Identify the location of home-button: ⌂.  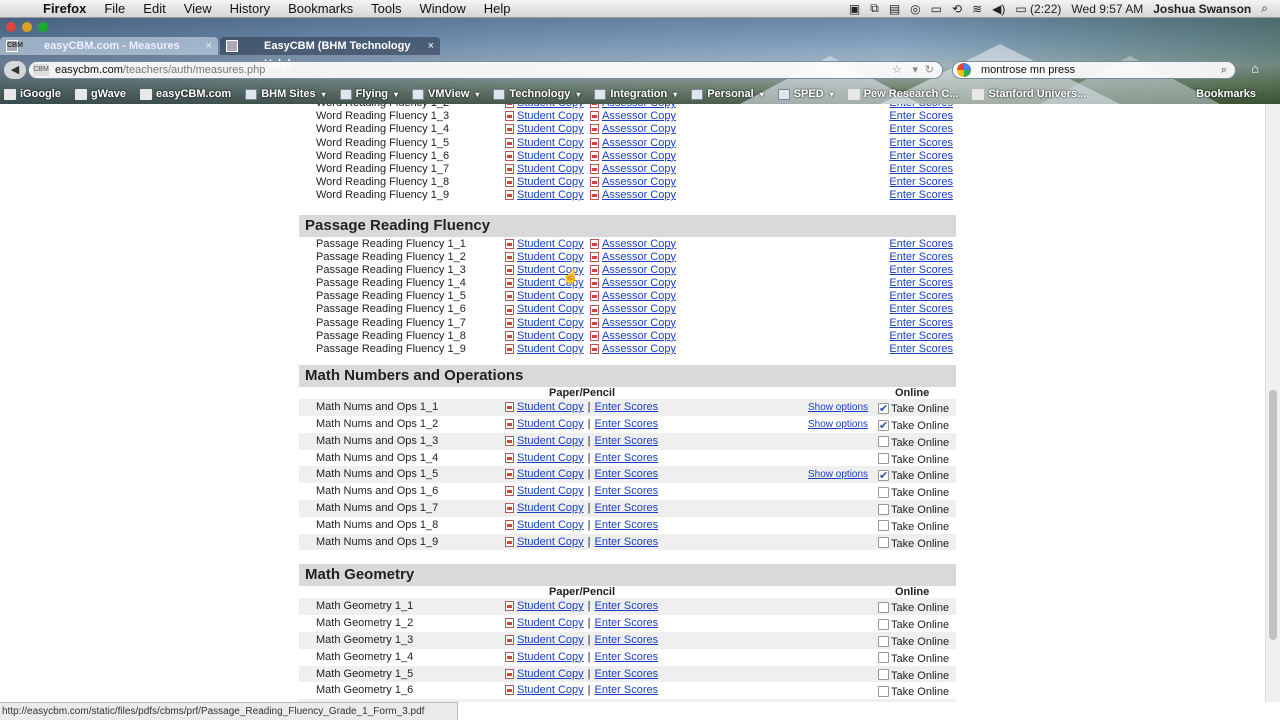
(1255, 70).